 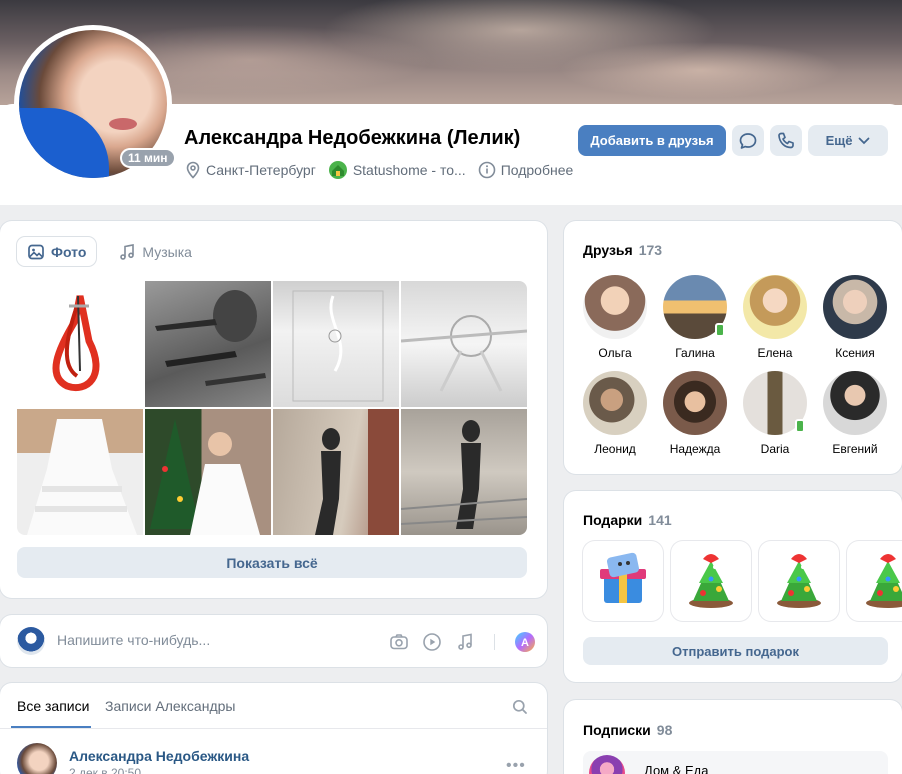 What do you see at coordinates (338, 170) in the screenshot?
I see `app-house-icon` at bounding box center [338, 170].